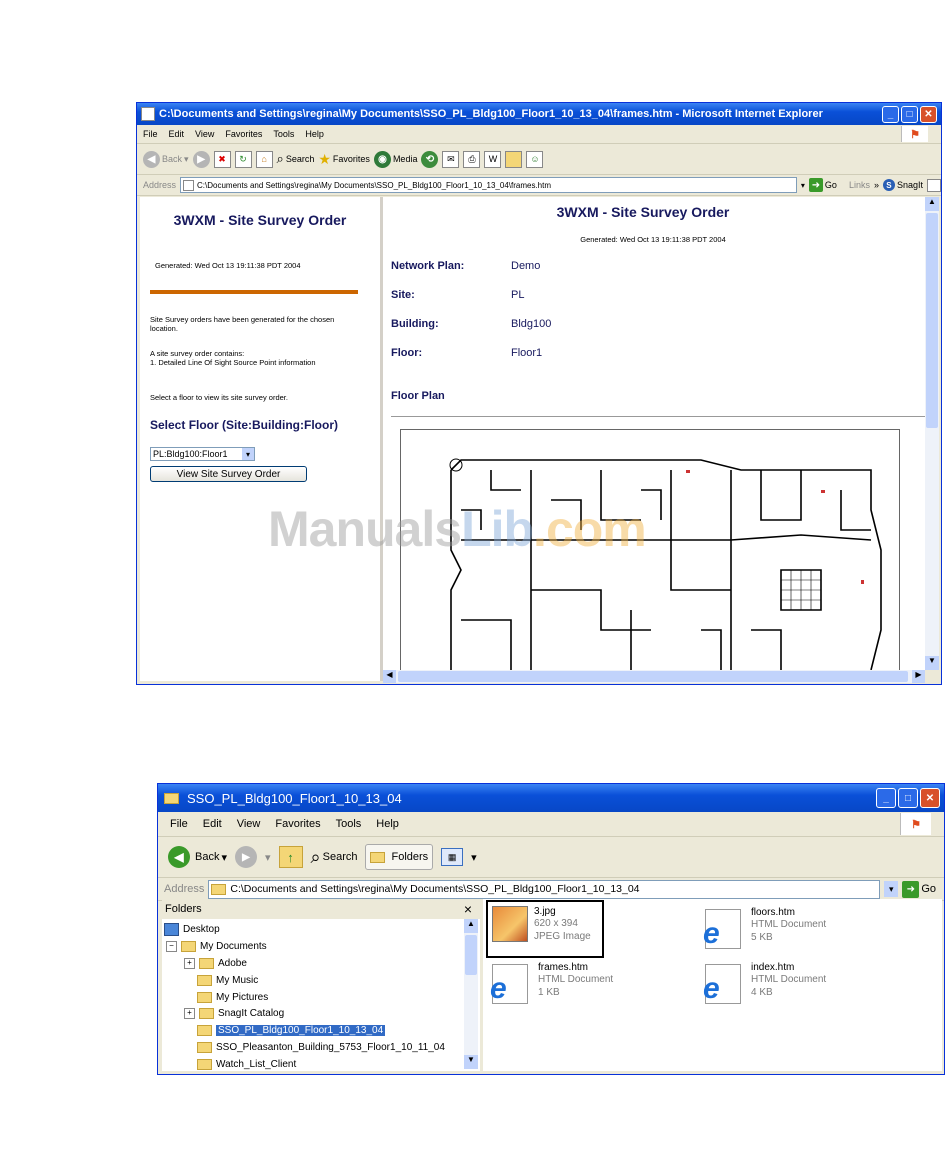 This screenshot has height=1172, width=950. Describe the element at coordinates (471, 955) in the screenshot. I see `tree-scroll-thumb` at that location.